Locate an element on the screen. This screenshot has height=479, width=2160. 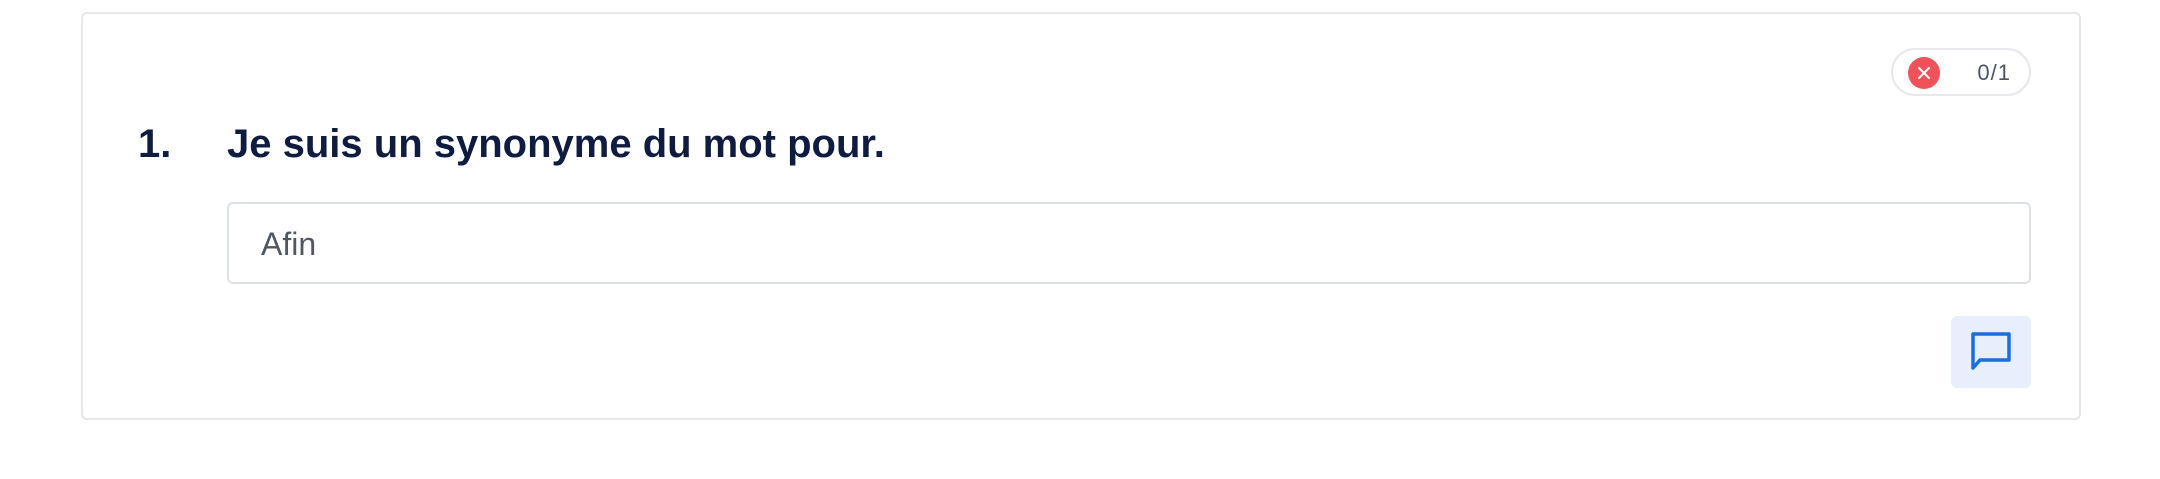
answer-value: Afin is located at coordinates (289, 244).